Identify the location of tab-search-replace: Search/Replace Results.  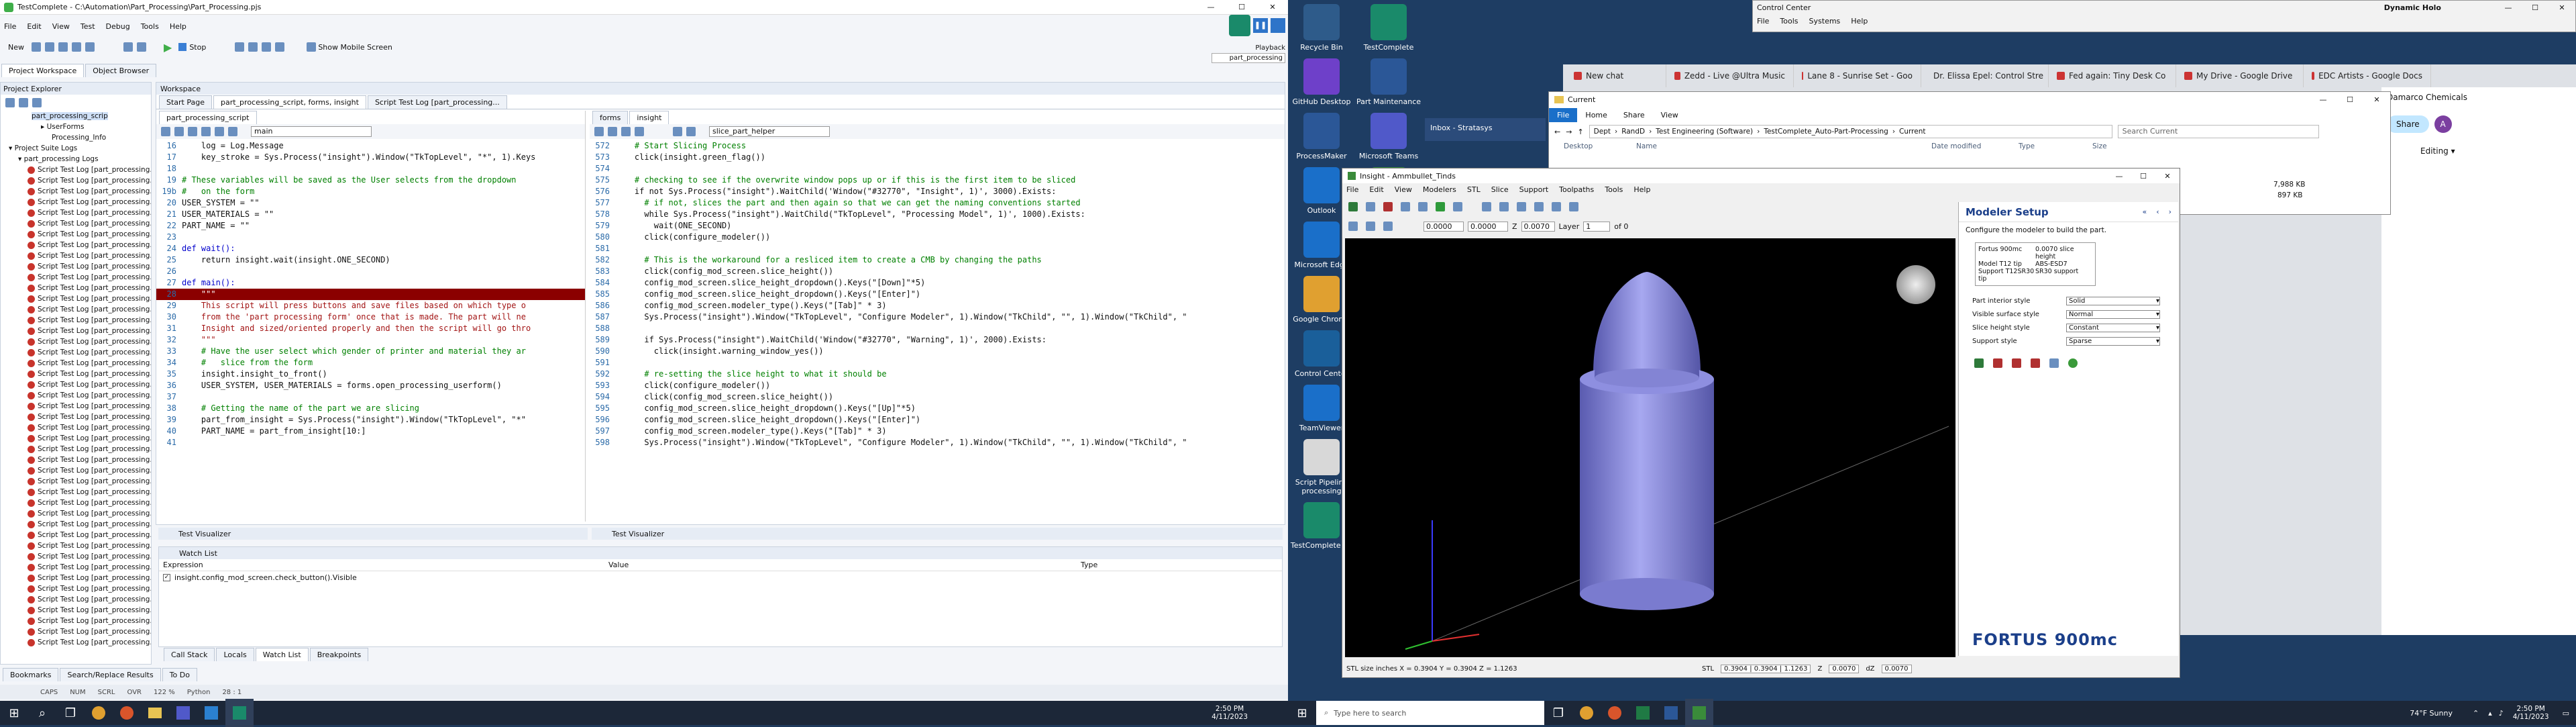
(110, 675).